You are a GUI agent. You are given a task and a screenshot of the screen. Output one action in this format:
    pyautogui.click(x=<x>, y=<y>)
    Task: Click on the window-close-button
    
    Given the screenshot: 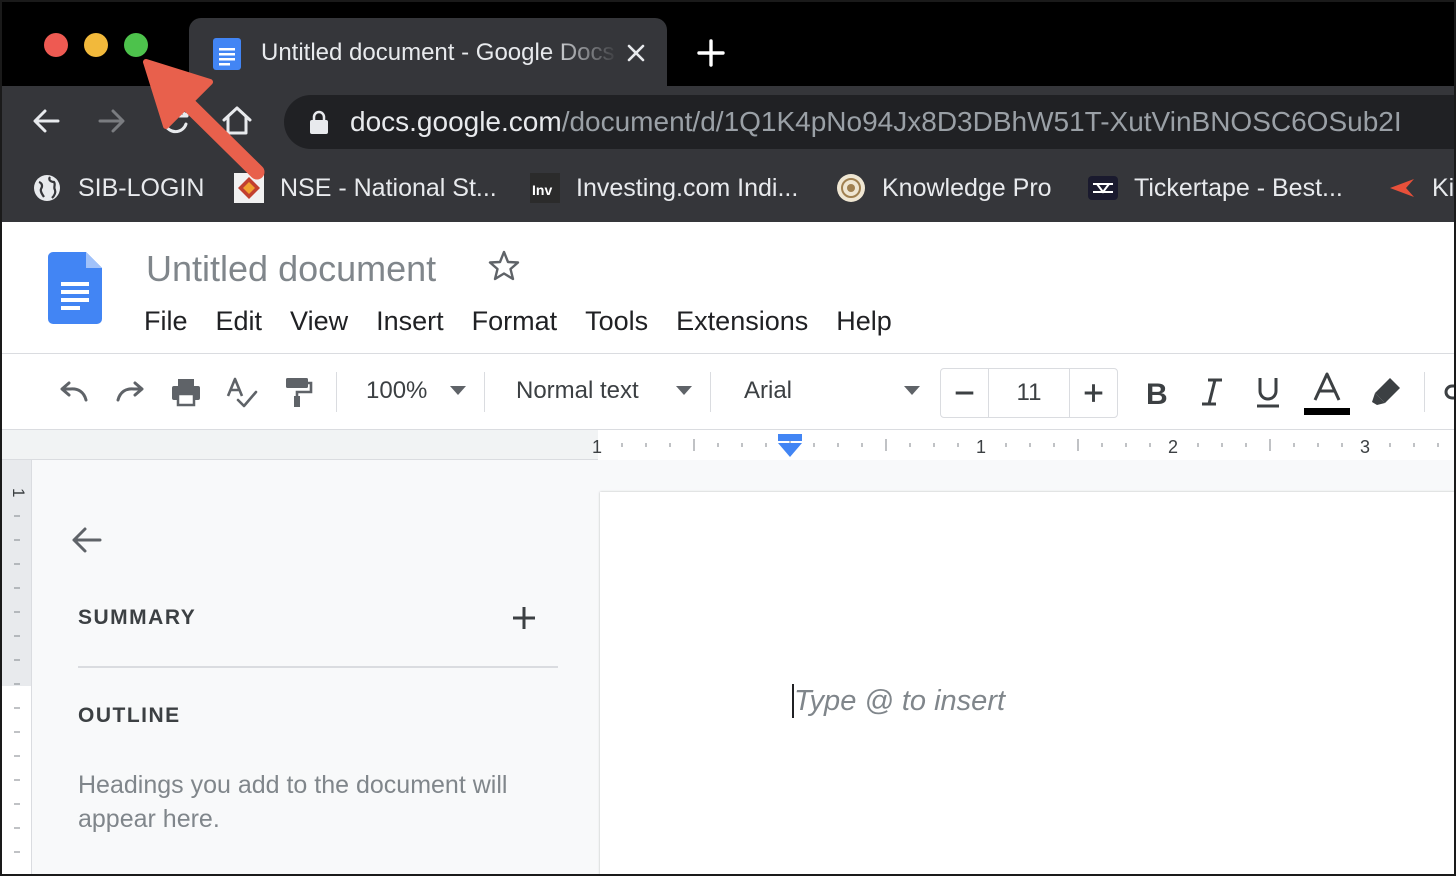 What is the action you would take?
    pyautogui.click(x=56, y=45)
    